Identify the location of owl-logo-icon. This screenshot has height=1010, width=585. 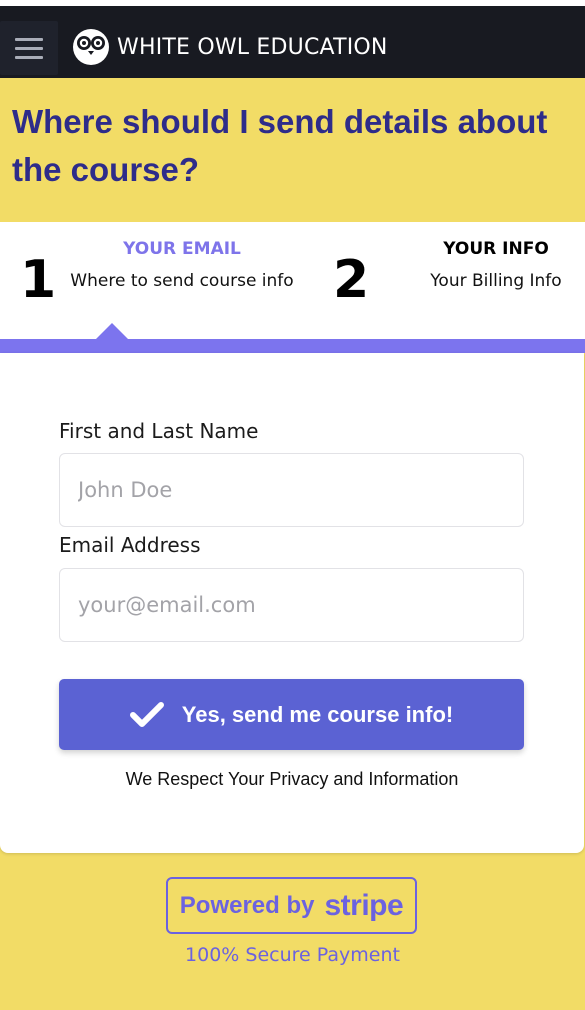
(91, 47).